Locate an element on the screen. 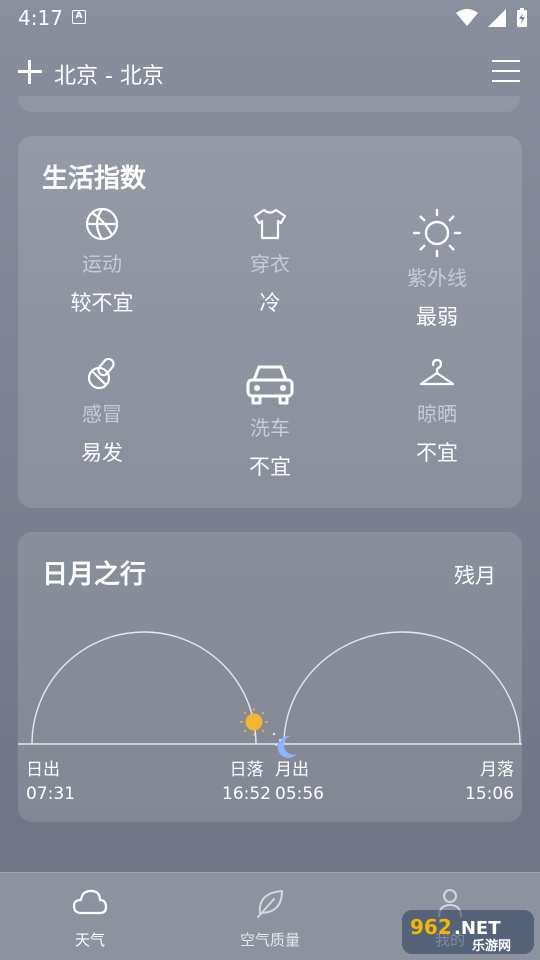  index-label: 晾晒 is located at coordinates (437, 414).